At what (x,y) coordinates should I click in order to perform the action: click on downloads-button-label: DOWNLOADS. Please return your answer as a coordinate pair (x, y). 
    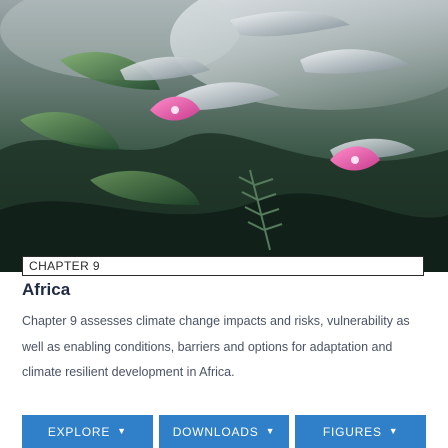
    Looking at the image, I should click on (215, 431).